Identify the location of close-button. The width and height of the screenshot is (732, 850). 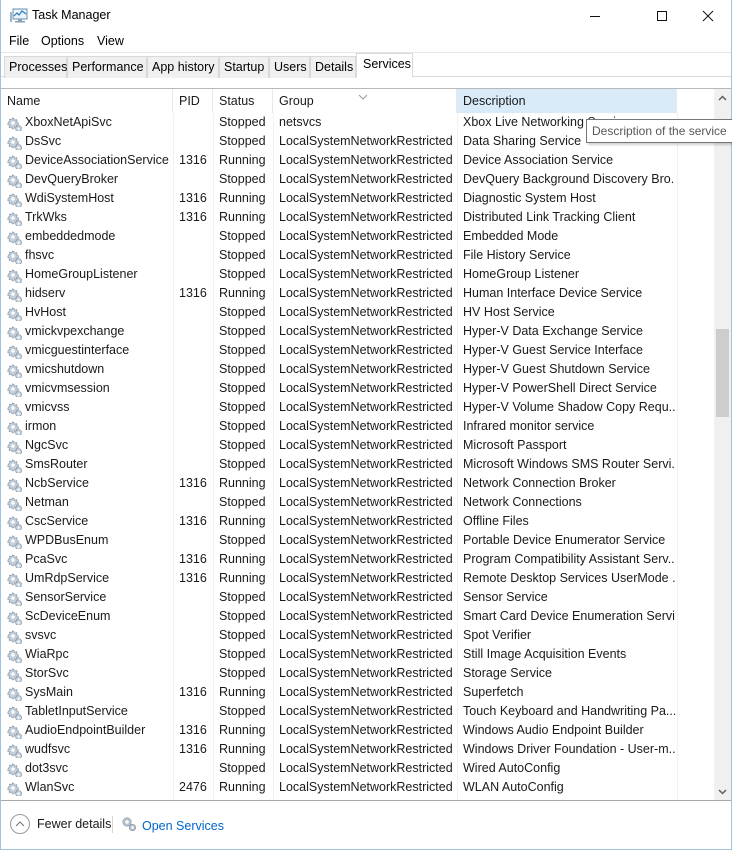
(708, 15).